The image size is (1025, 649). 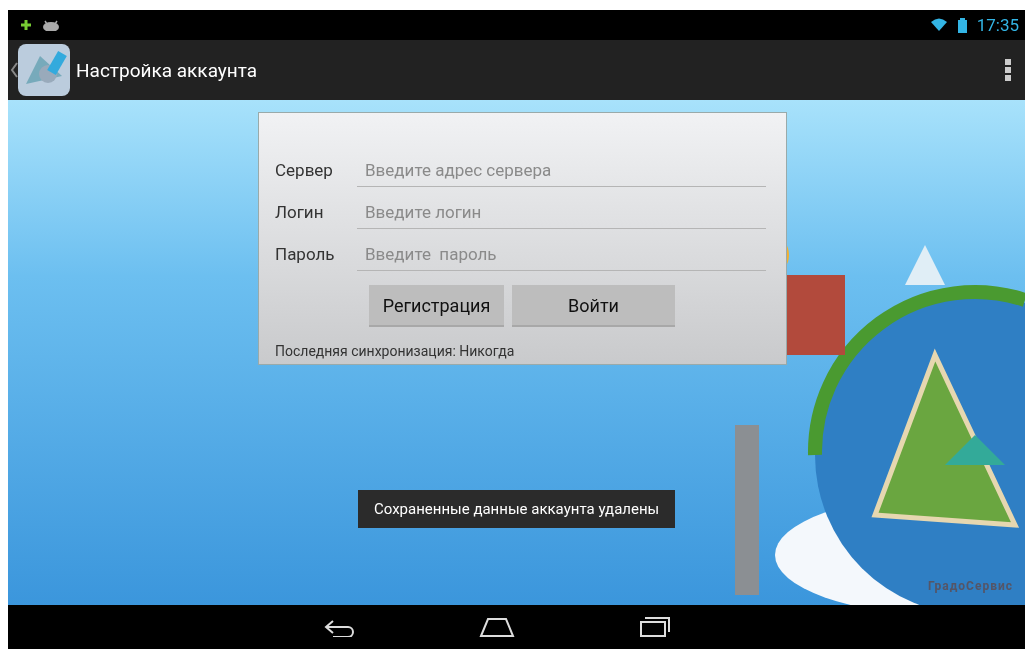 What do you see at coordinates (561, 212) in the screenshot?
I see `input-field: Введите логин` at bounding box center [561, 212].